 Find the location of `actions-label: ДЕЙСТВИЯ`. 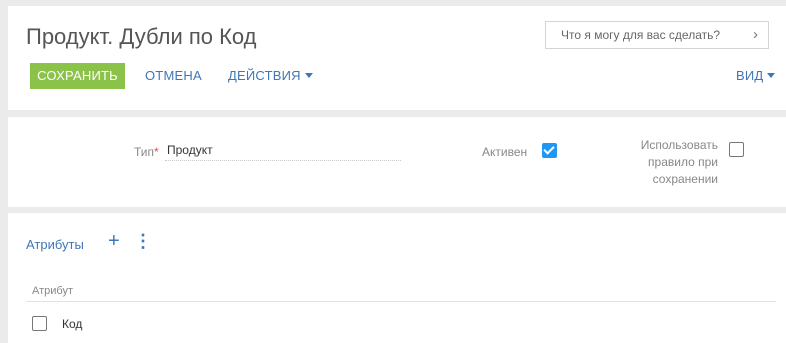

actions-label: ДЕЙСТВИЯ is located at coordinates (264, 75).